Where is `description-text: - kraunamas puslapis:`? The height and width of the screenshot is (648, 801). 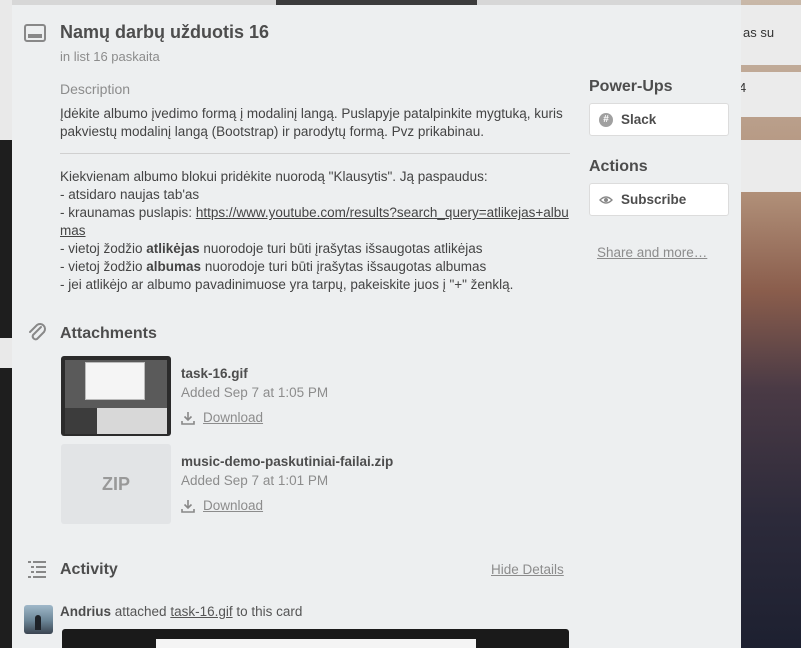
description-text: - kraunamas puslapis: is located at coordinates (128, 212).